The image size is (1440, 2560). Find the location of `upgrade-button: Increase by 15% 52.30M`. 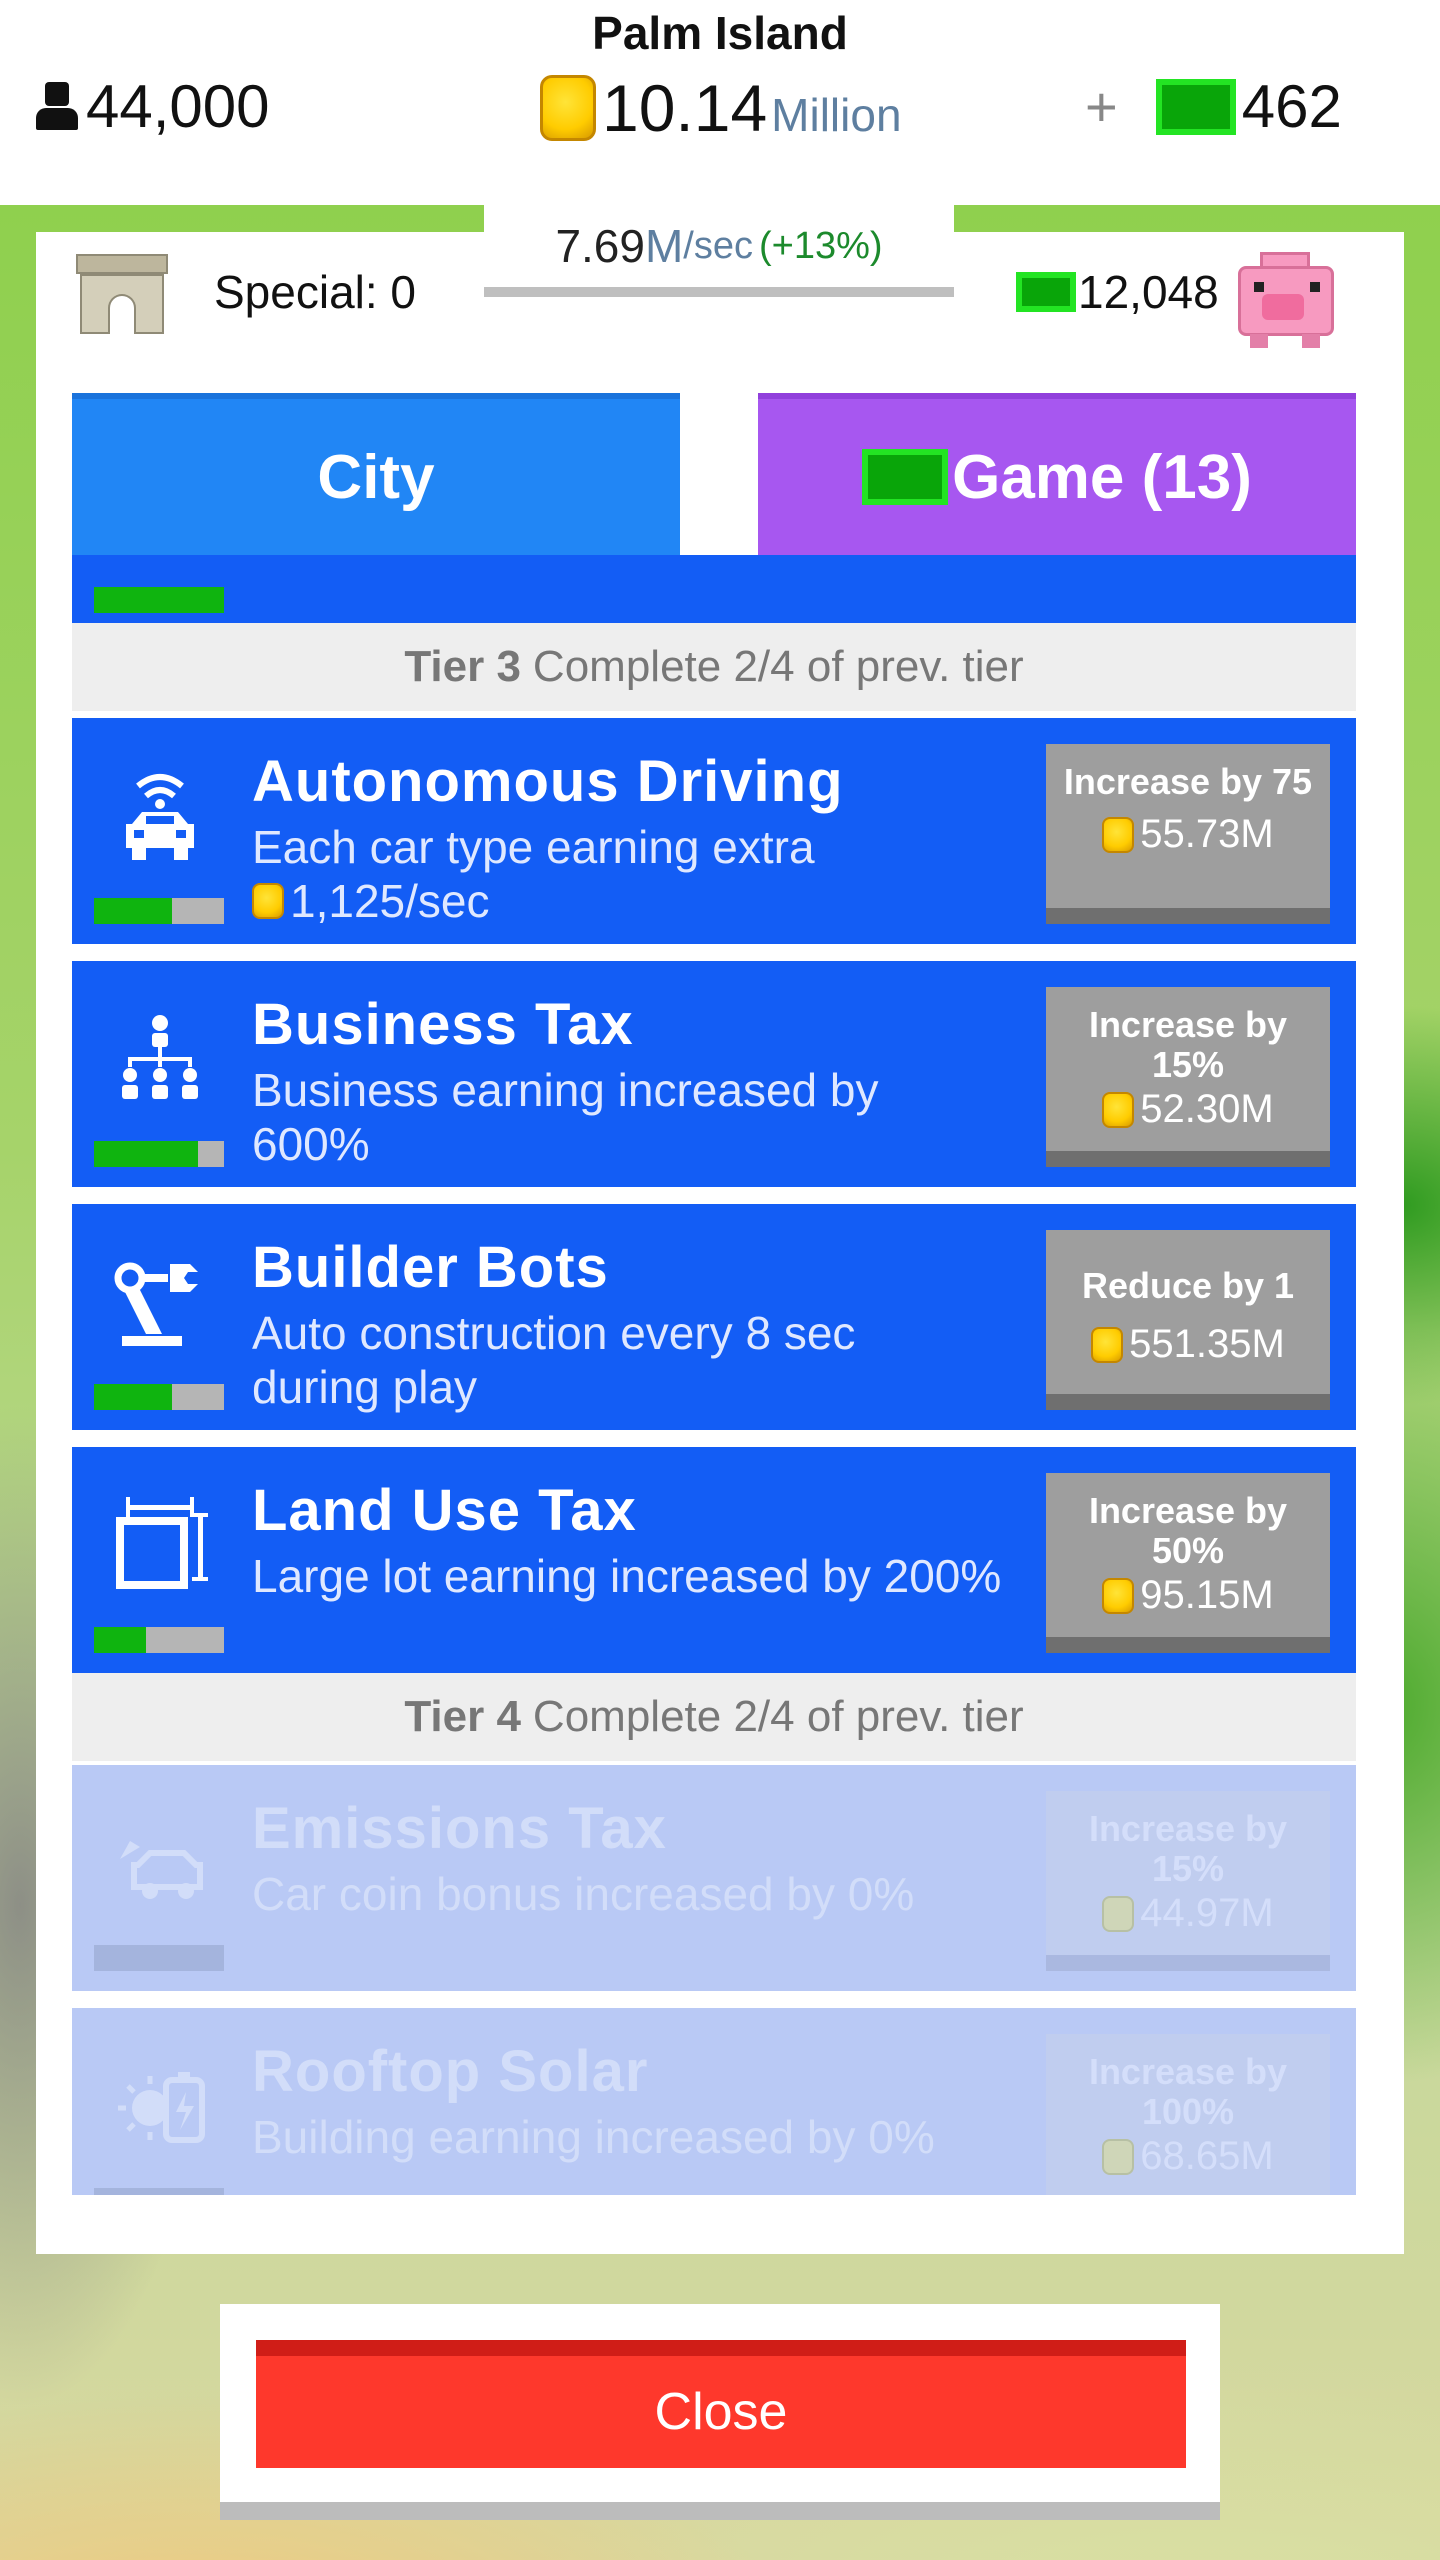

upgrade-button: Increase by 15% 52.30M is located at coordinates (1188, 1077).